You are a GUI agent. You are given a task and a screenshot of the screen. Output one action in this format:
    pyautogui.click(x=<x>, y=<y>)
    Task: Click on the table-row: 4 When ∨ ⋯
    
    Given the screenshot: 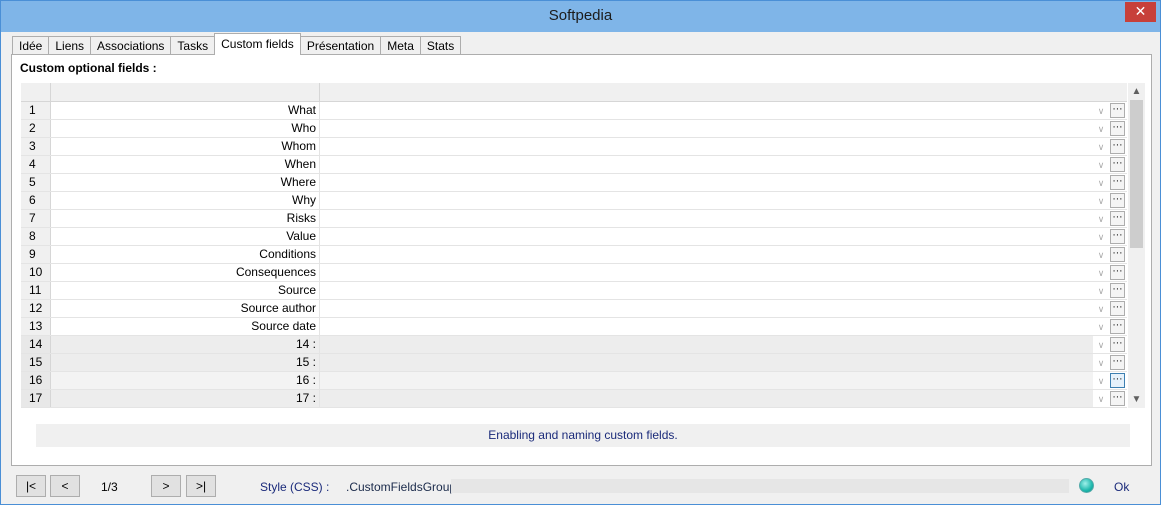 What is the action you would take?
    pyautogui.click(x=574, y=165)
    